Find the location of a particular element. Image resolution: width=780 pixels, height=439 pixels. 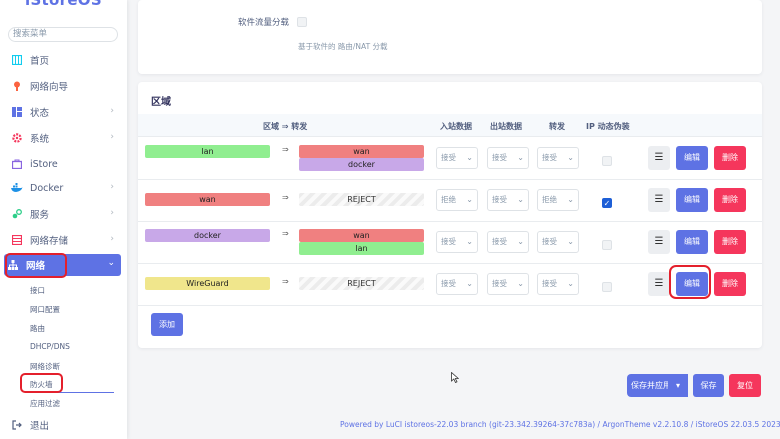

submenu-dhcp-dns: DHCP/DNS is located at coordinates (50, 346).